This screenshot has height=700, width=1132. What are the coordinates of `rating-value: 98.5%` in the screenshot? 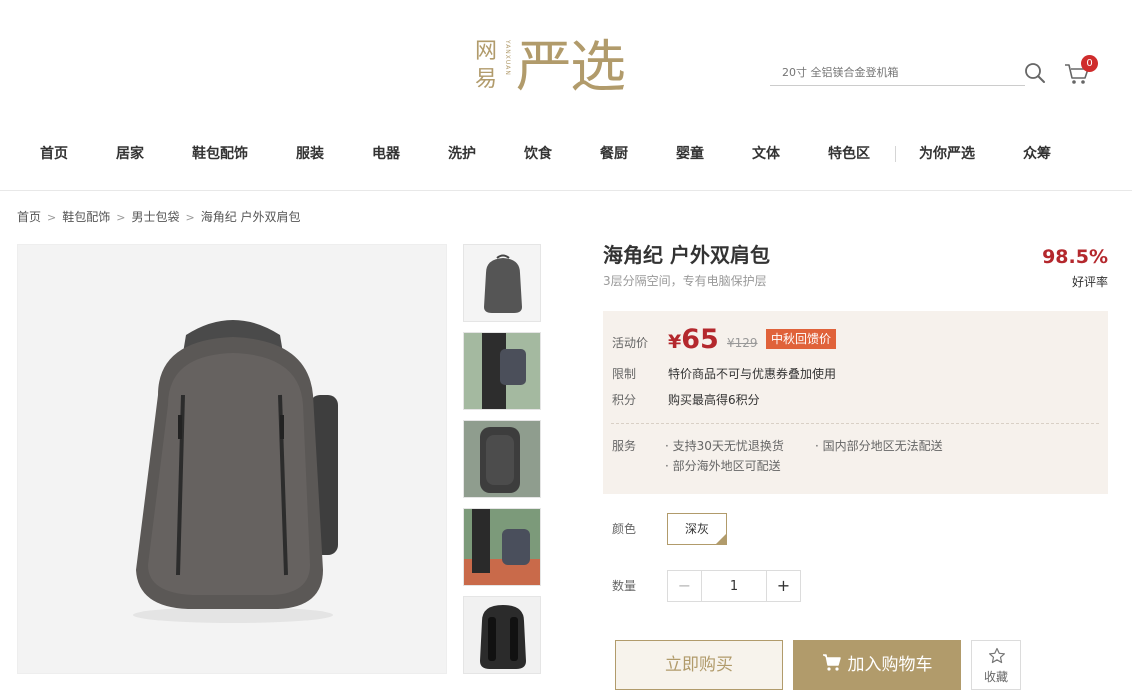 It's located at (1075, 257).